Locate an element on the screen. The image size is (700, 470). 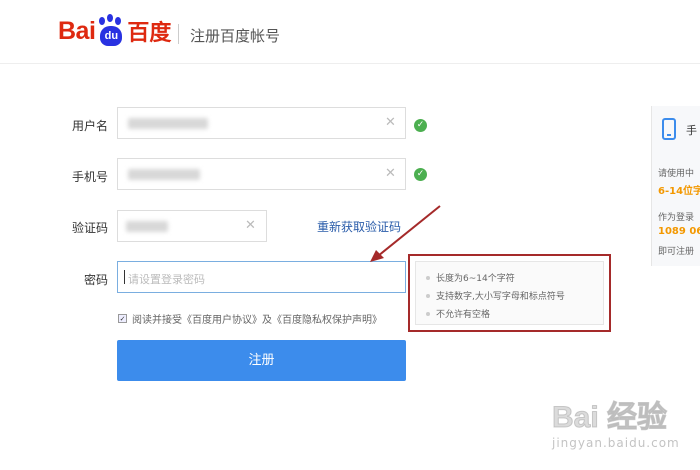
panel-text: 作为登录 is located at coordinates (676, 218).